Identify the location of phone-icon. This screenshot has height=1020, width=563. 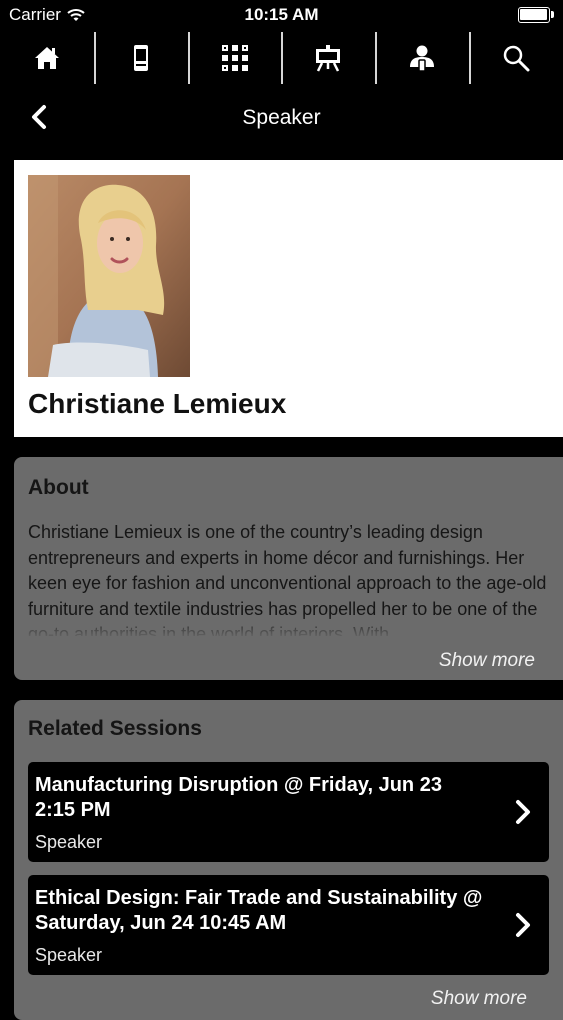
(140, 58).